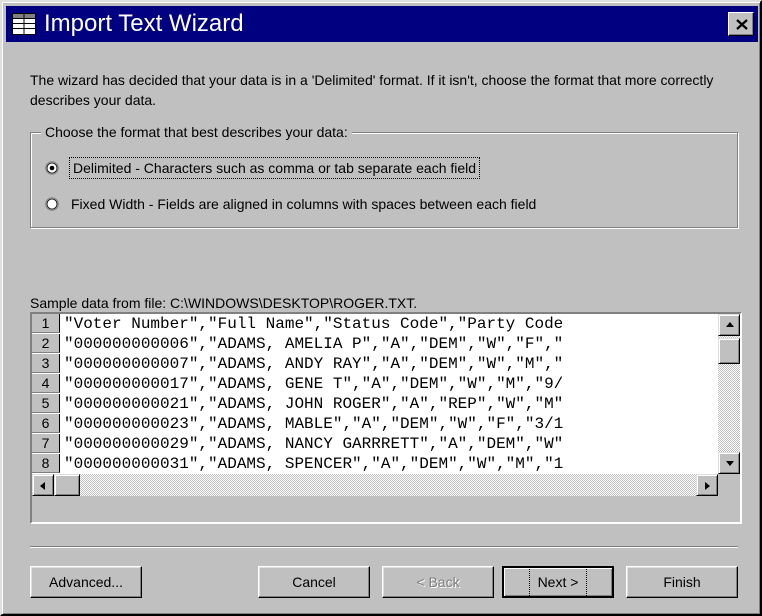 The image size is (762, 616). What do you see at coordinates (384, 547) in the screenshot?
I see `separator-line` at bounding box center [384, 547].